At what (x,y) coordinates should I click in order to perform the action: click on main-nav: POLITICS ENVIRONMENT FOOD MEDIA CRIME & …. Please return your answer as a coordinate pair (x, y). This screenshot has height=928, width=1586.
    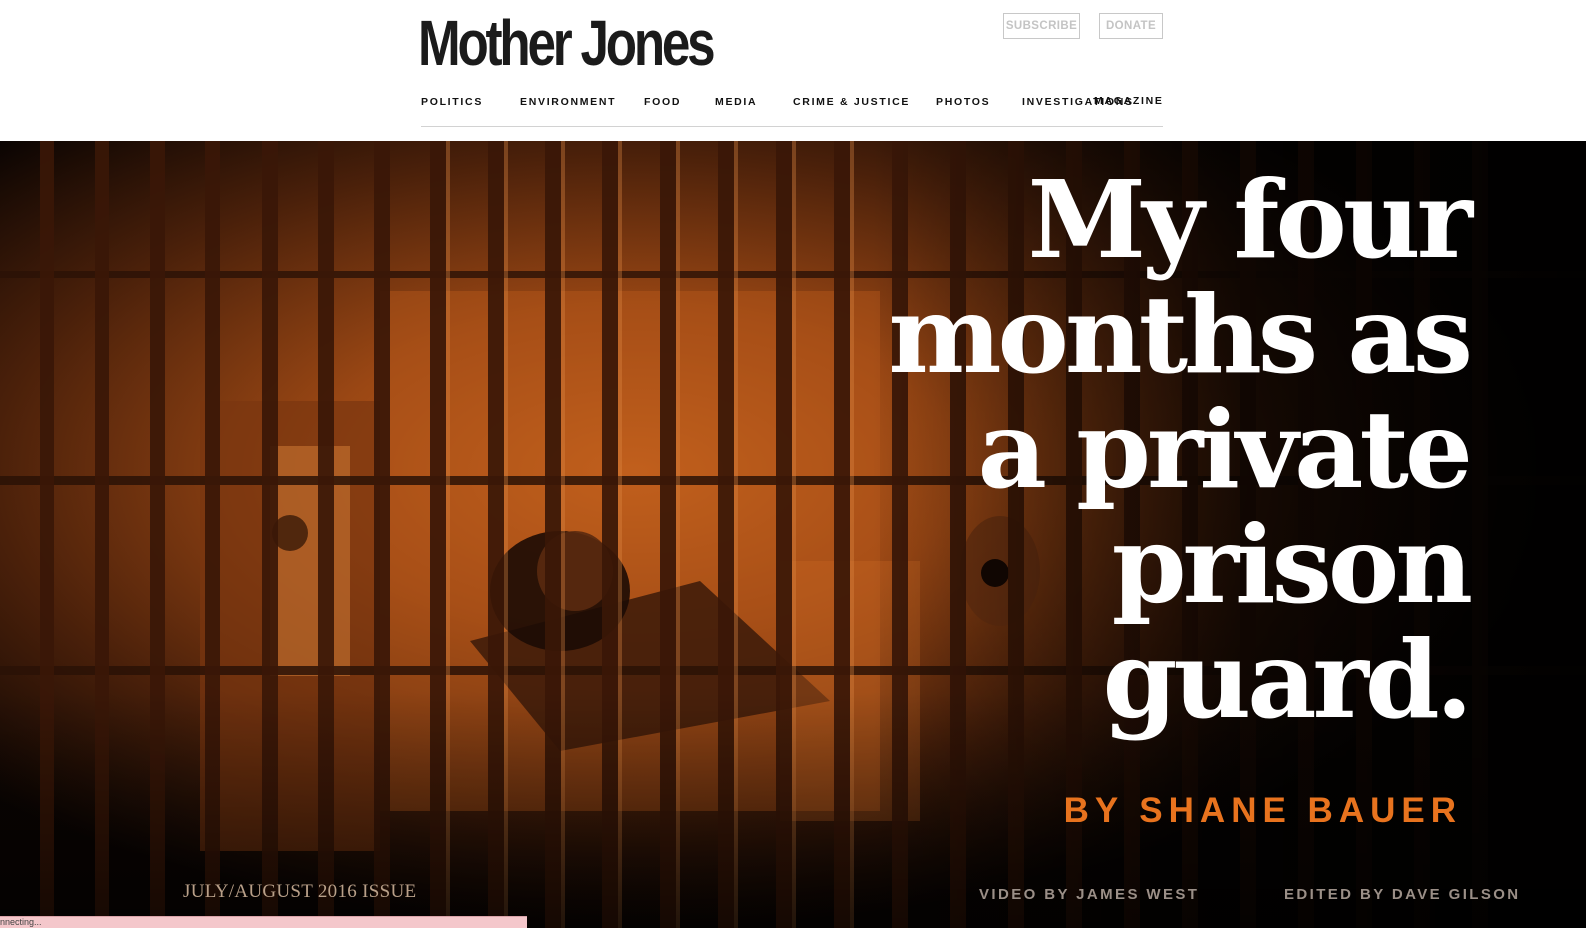
    Looking at the image, I should click on (792, 102).